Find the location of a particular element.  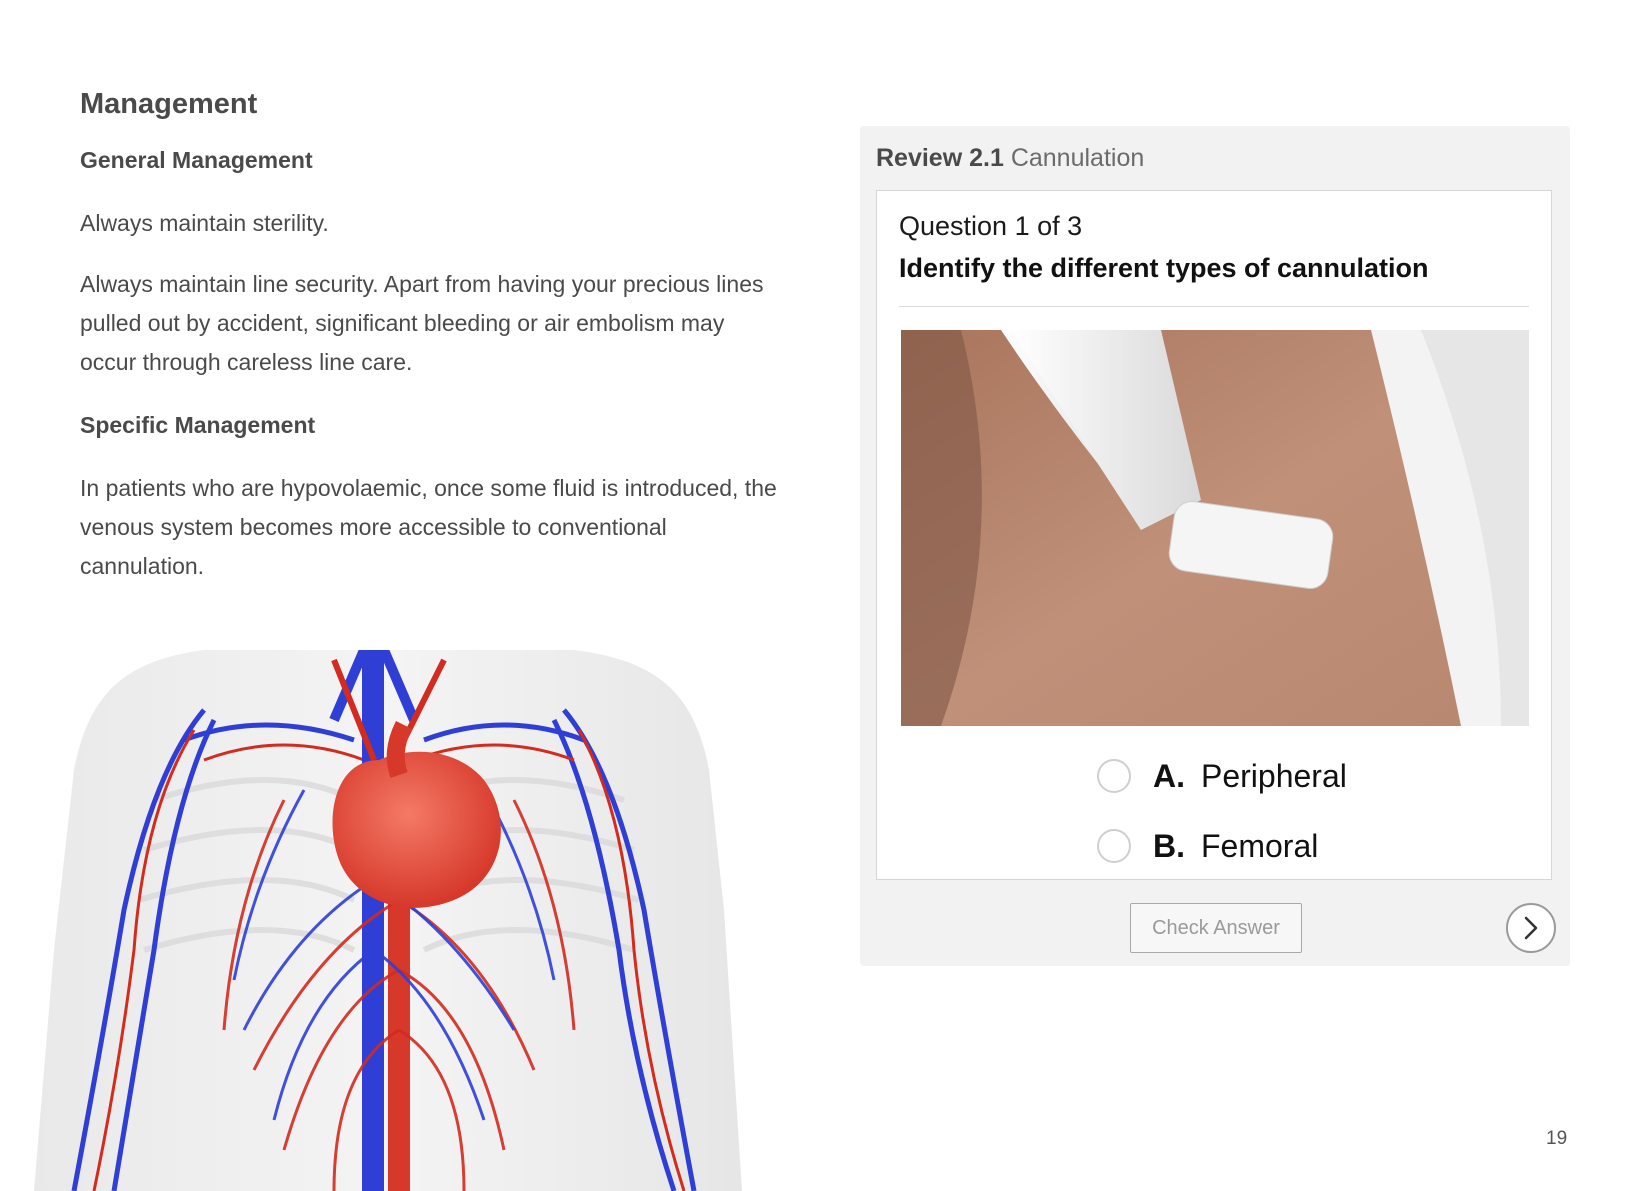

review-title: Review 2.1 Cannulation is located at coordinates (1010, 158).